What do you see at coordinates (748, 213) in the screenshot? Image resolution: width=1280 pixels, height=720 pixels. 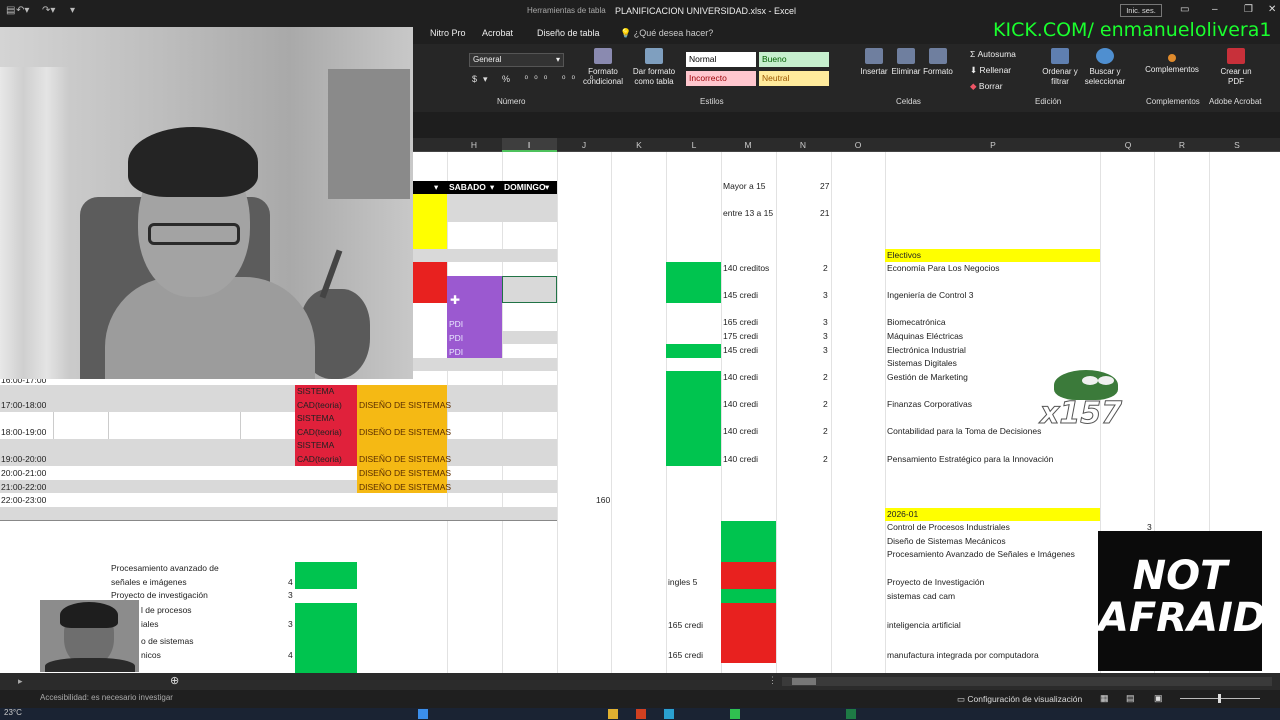 I see `stat-label: entre 13 a 15` at bounding box center [748, 213].